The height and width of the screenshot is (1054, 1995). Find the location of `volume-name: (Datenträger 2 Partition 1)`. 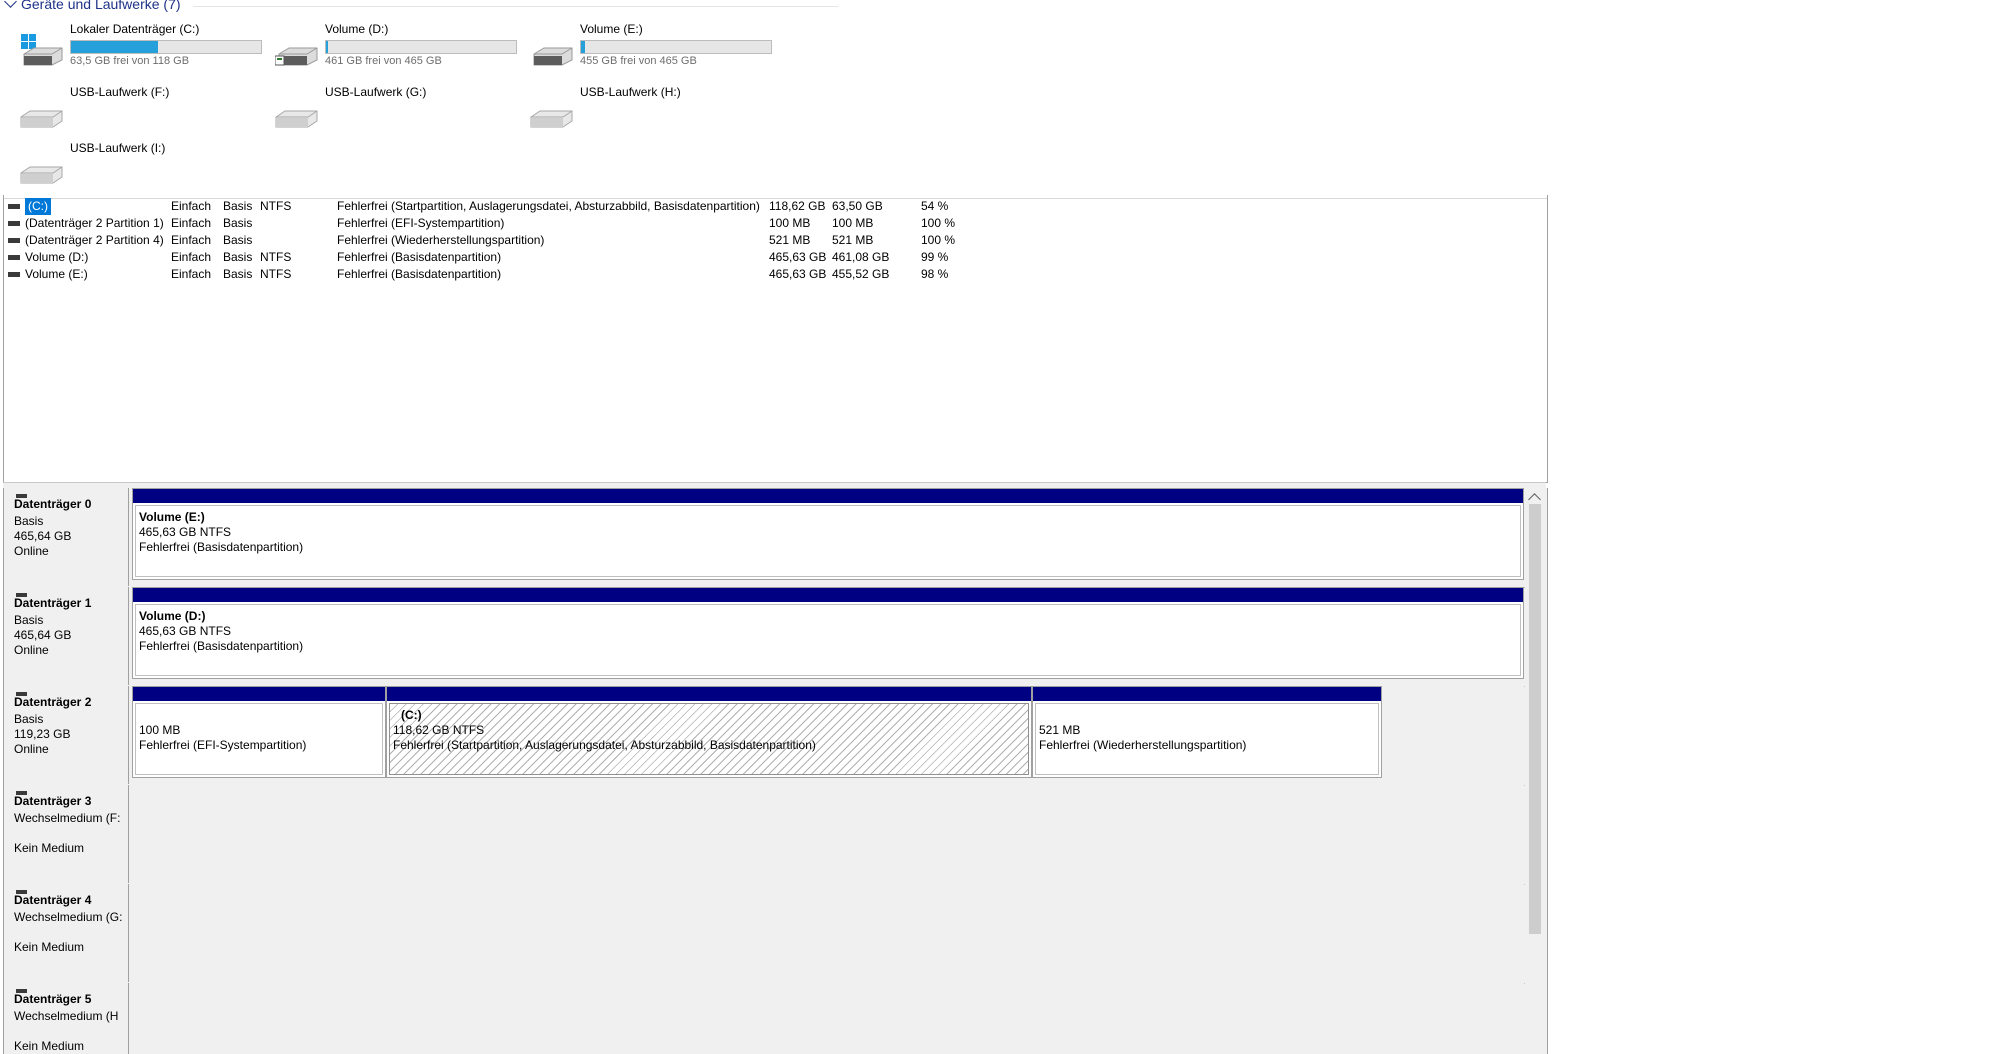

volume-name: (Datenträger 2 Partition 1) is located at coordinates (94, 223).